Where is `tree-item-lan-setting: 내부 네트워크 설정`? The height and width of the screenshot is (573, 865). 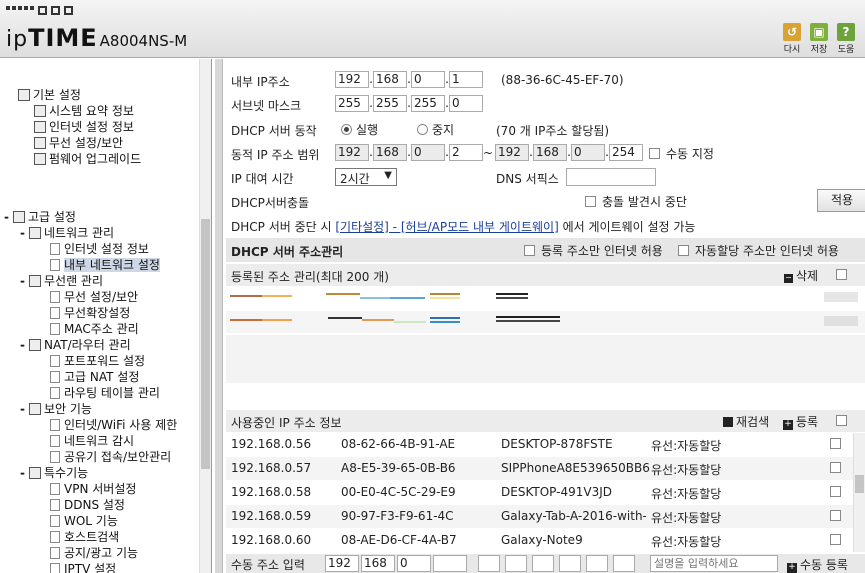
tree-item-lan-setting: 내부 네트워크 설정 is located at coordinates (105, 265).